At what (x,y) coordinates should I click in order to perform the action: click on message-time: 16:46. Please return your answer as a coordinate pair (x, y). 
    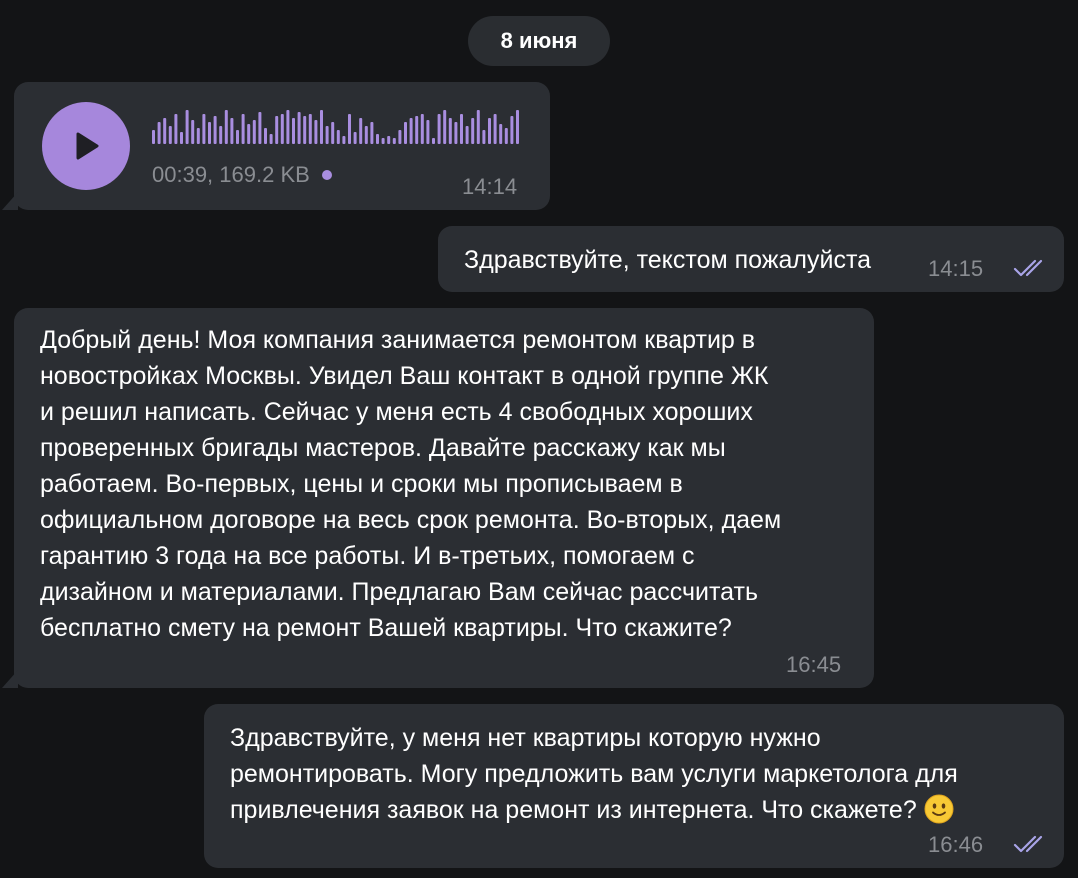
    Looking at the image, I should click on (956, 844).